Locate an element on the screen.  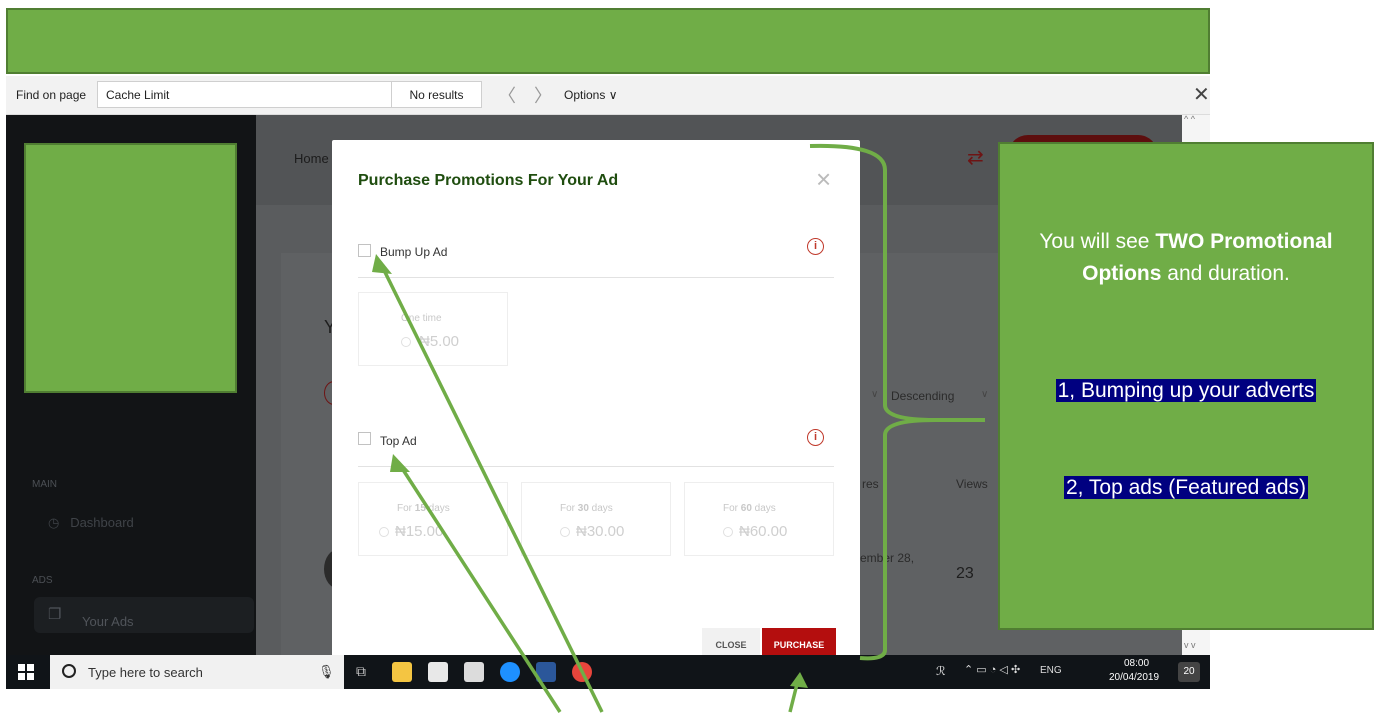
sidebar-section-ads: ADS is located at coordinates (42, 580).